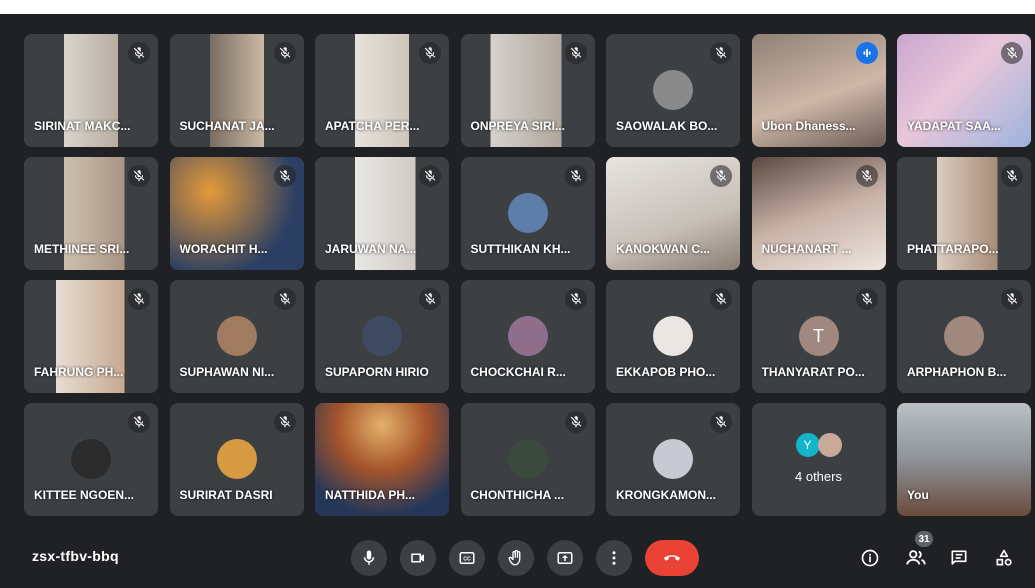 Image resolution: width=1035 pixels, height=588 pixels. I want to click on speaking-icon, so click(866, 53).